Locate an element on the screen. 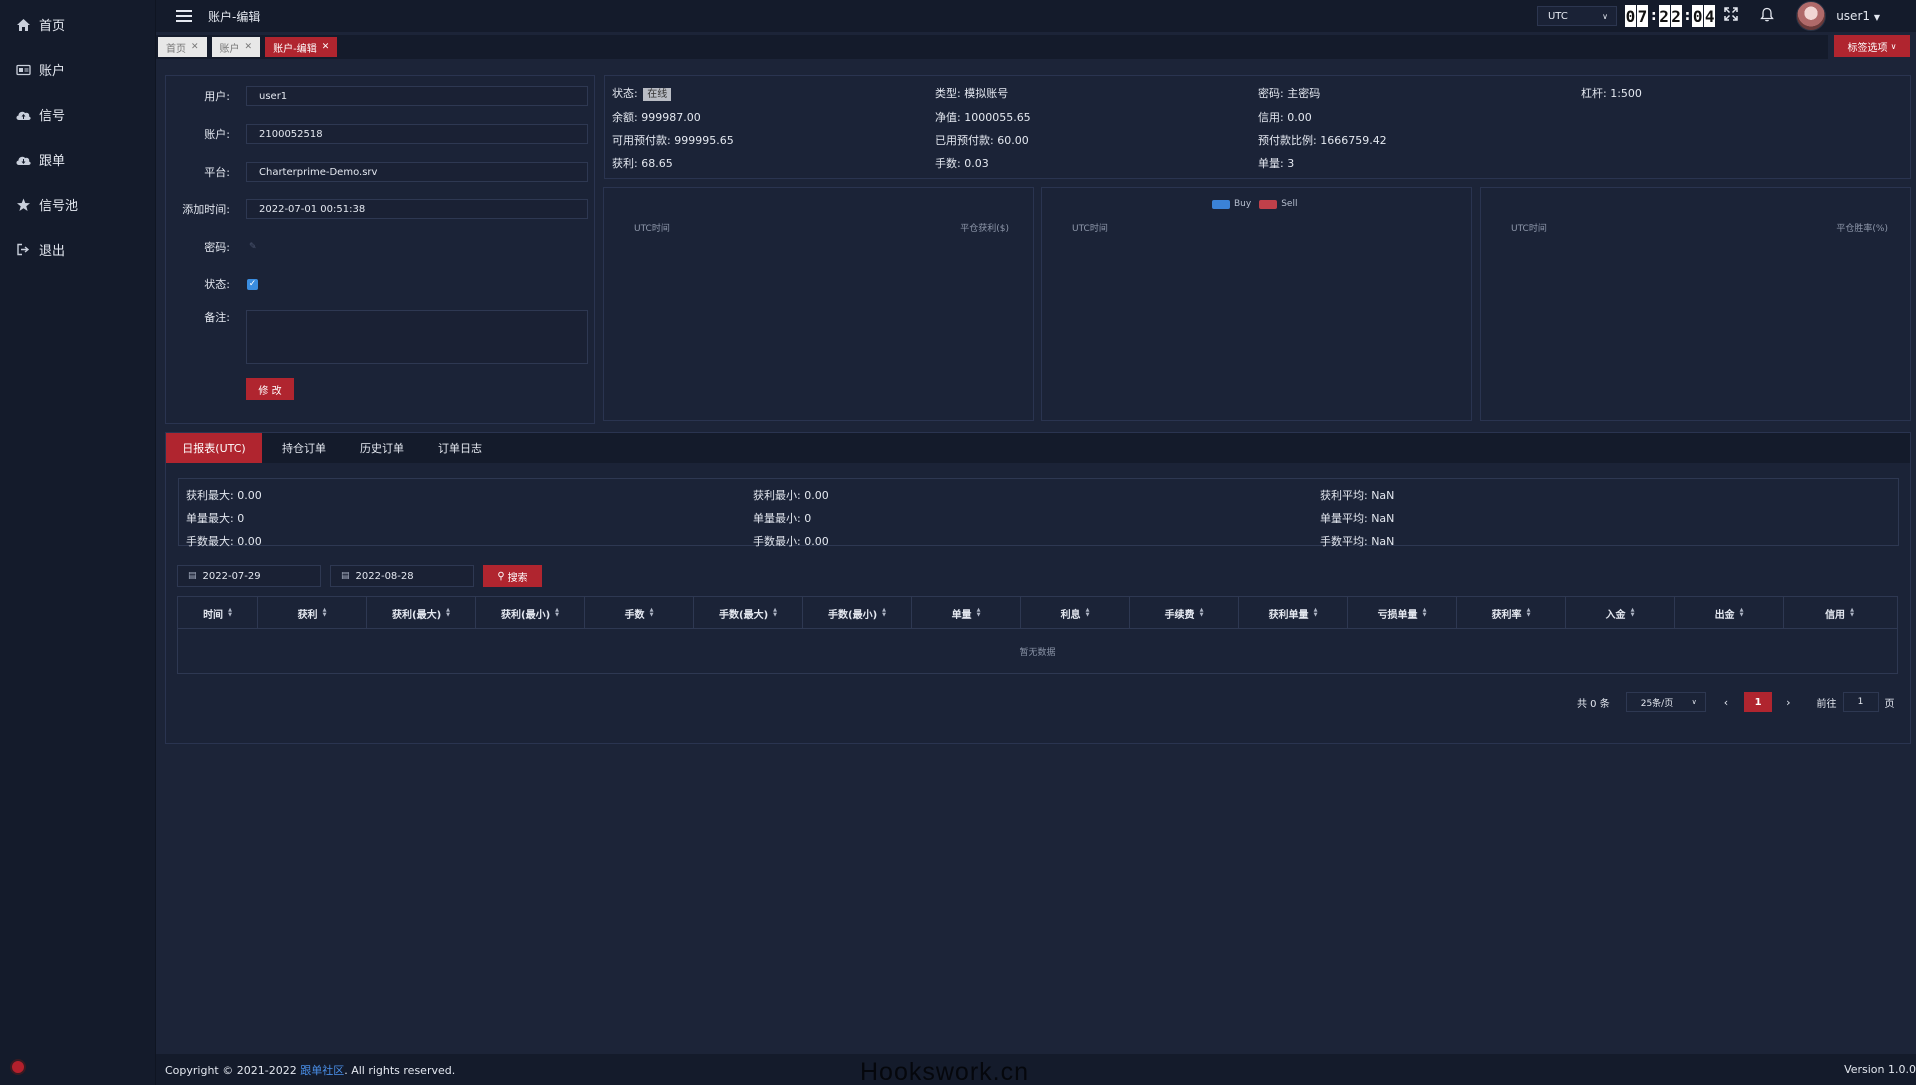 This screenshot has height=1085, width=1916. tab-open-orders: 持仓订单 is located at coordinates (304, 448).